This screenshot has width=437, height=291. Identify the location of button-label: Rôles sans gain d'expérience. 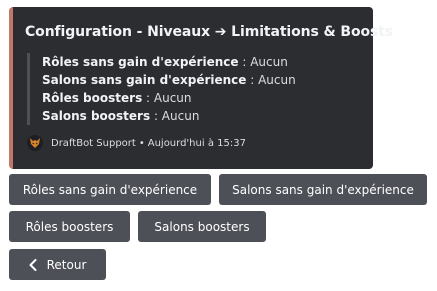
(110, 189).